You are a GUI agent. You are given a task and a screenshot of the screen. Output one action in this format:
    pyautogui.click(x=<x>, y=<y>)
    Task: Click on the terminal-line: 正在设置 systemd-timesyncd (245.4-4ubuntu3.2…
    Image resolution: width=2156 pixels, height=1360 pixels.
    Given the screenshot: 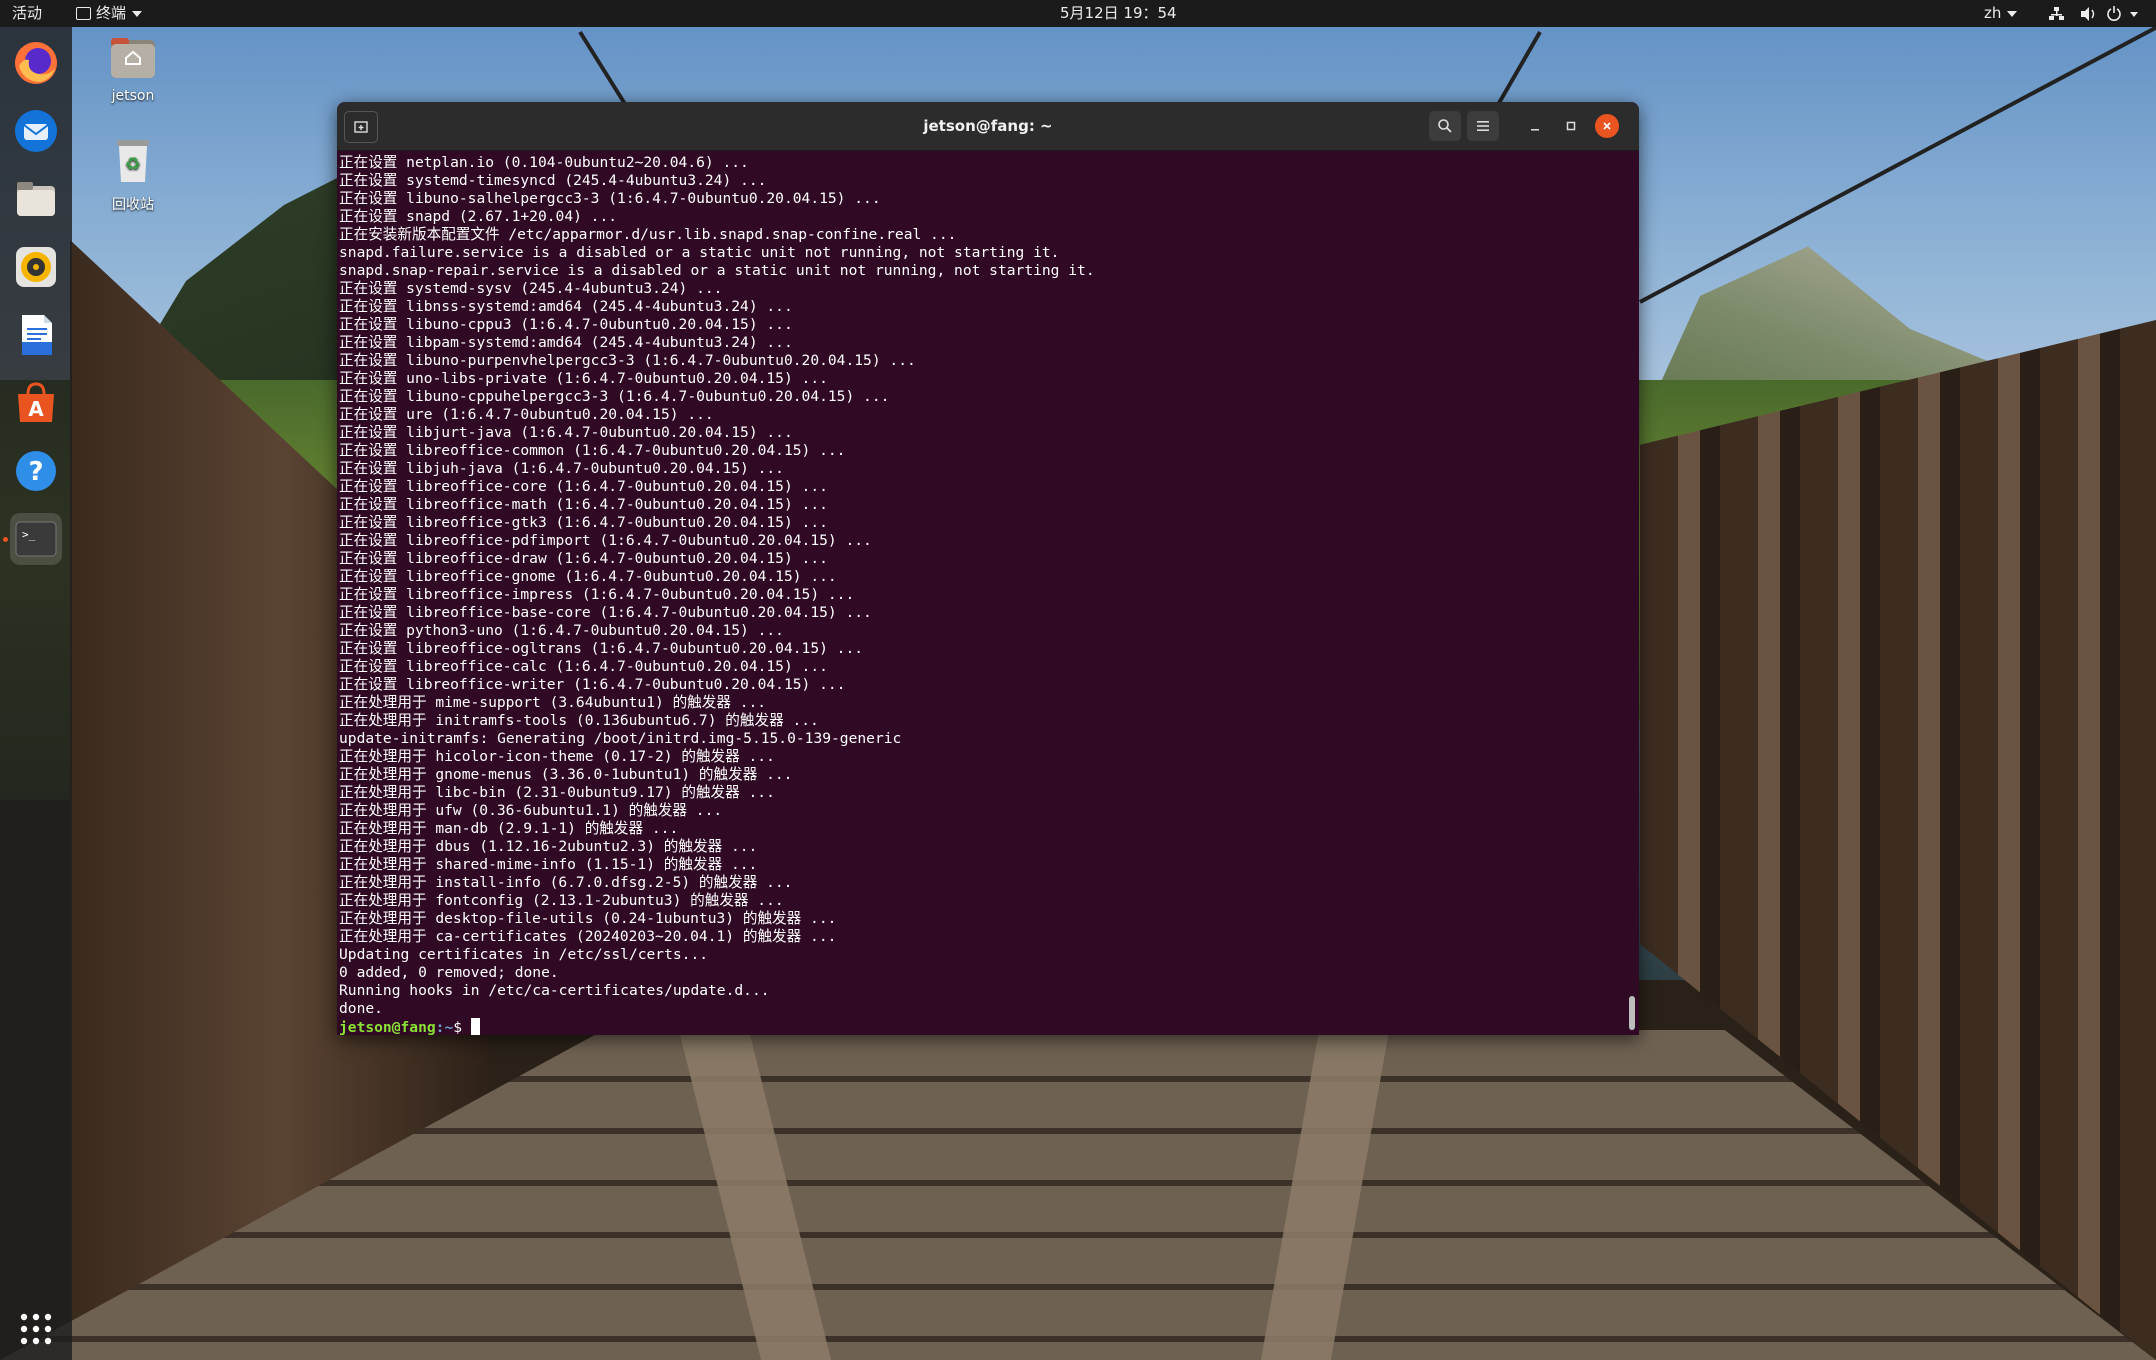 What is the action you would take?
    pyautogui.click(x=553, y=180)
    